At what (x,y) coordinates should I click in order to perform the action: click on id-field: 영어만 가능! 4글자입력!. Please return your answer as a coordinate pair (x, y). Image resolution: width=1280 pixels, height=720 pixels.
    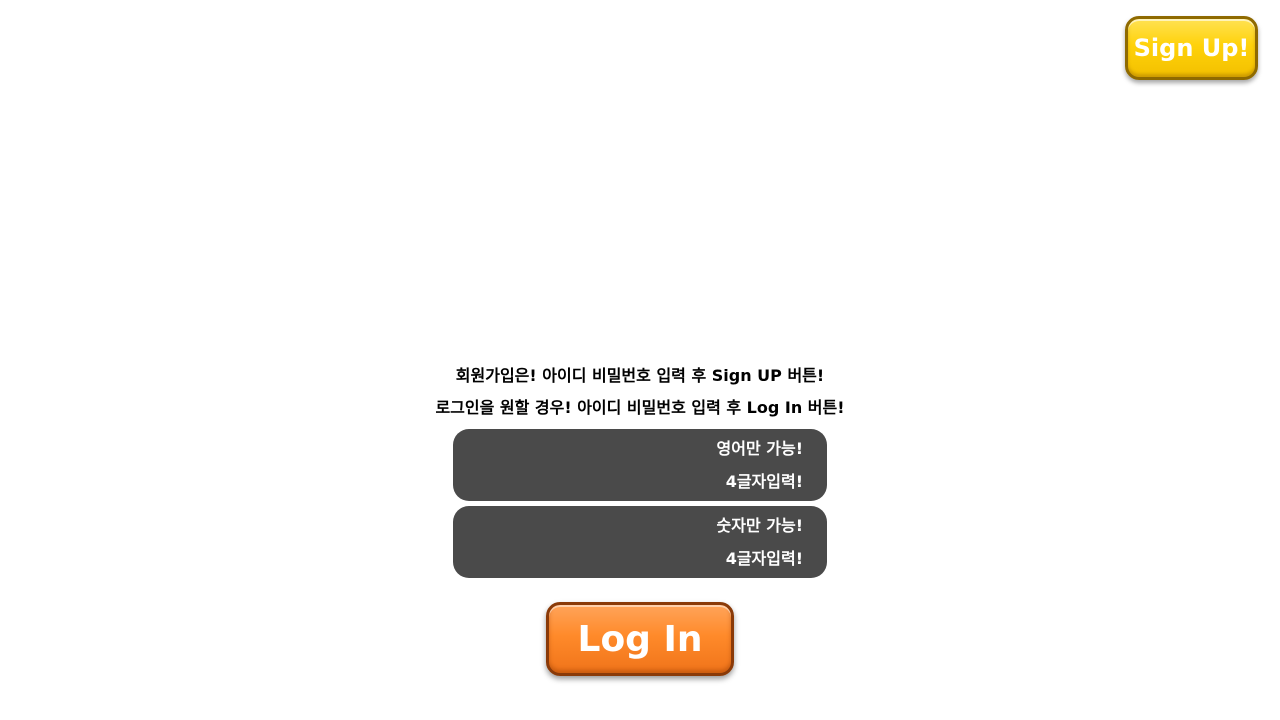
    Looking at the image, I should click on (640, 465).